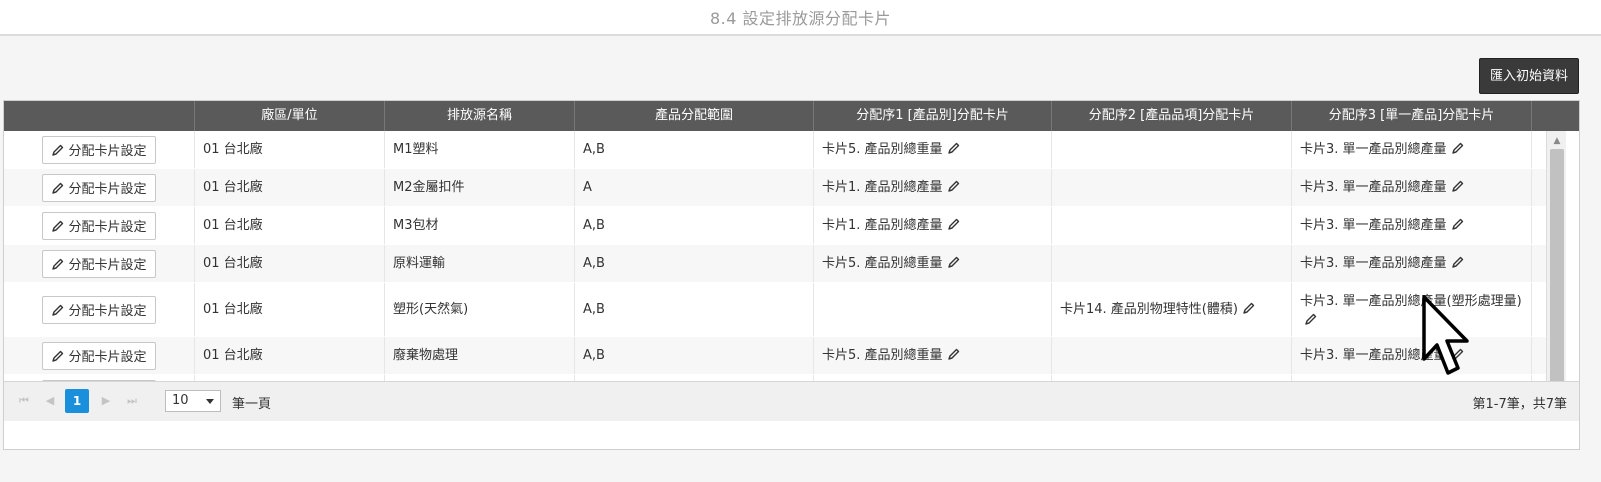 The image size is (1601, 482). I want to click on col-header-unit: 廠區/單位, so click(290, 116).